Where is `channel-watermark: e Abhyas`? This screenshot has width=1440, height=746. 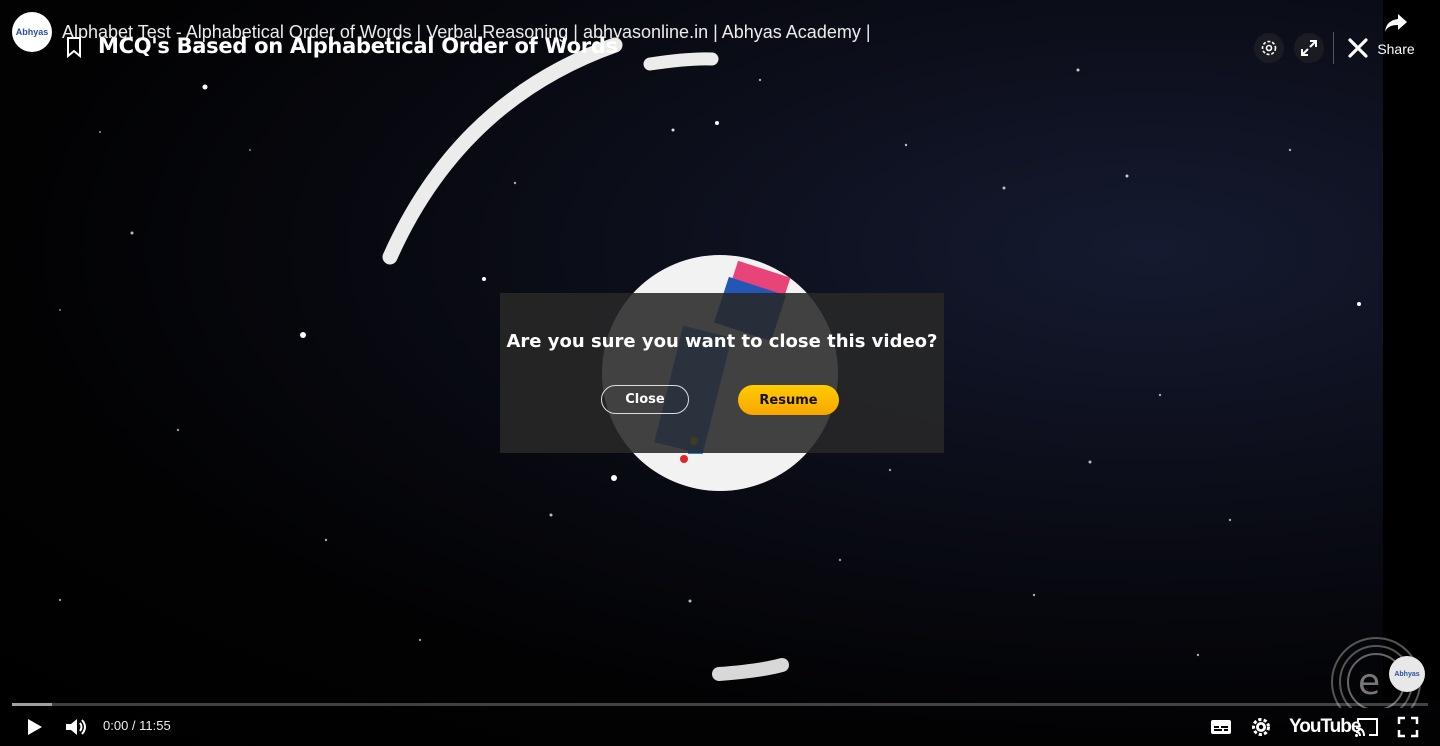 channel-watermark: e Abhyas is located at coordinates (1377, 669).